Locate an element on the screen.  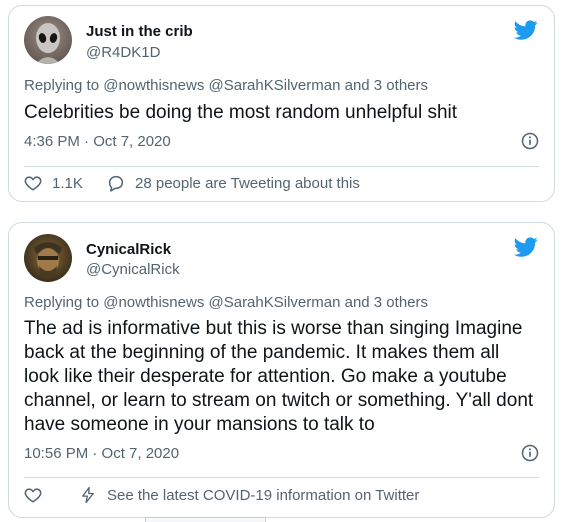
user-handle: @R4DK1D is located at coordinates (123, 52).